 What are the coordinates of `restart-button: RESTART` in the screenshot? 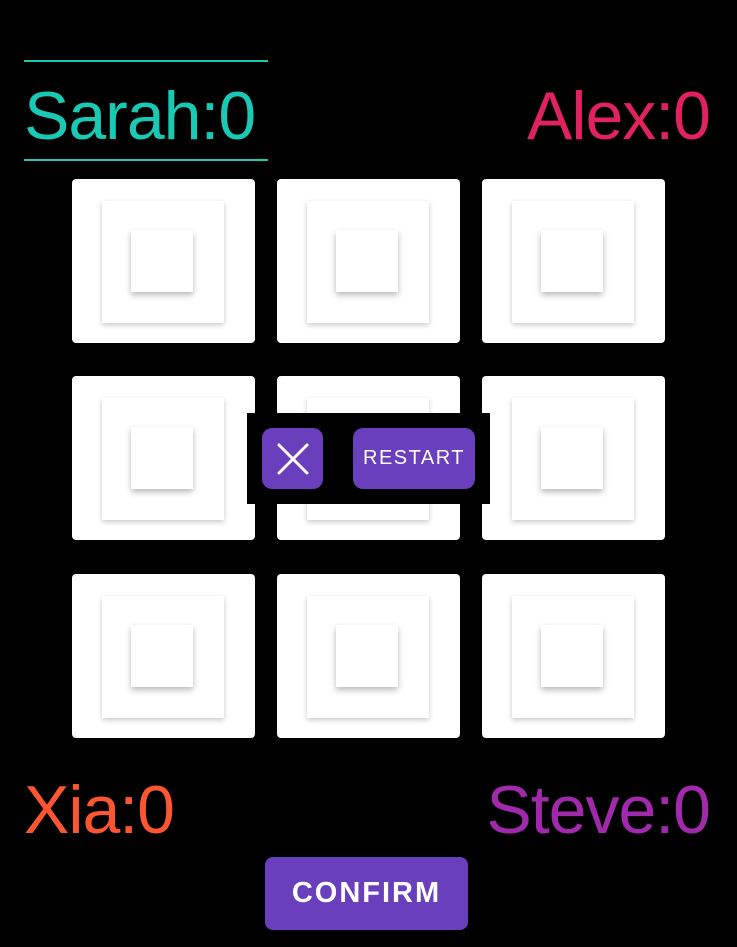 It's located at (414, 458).